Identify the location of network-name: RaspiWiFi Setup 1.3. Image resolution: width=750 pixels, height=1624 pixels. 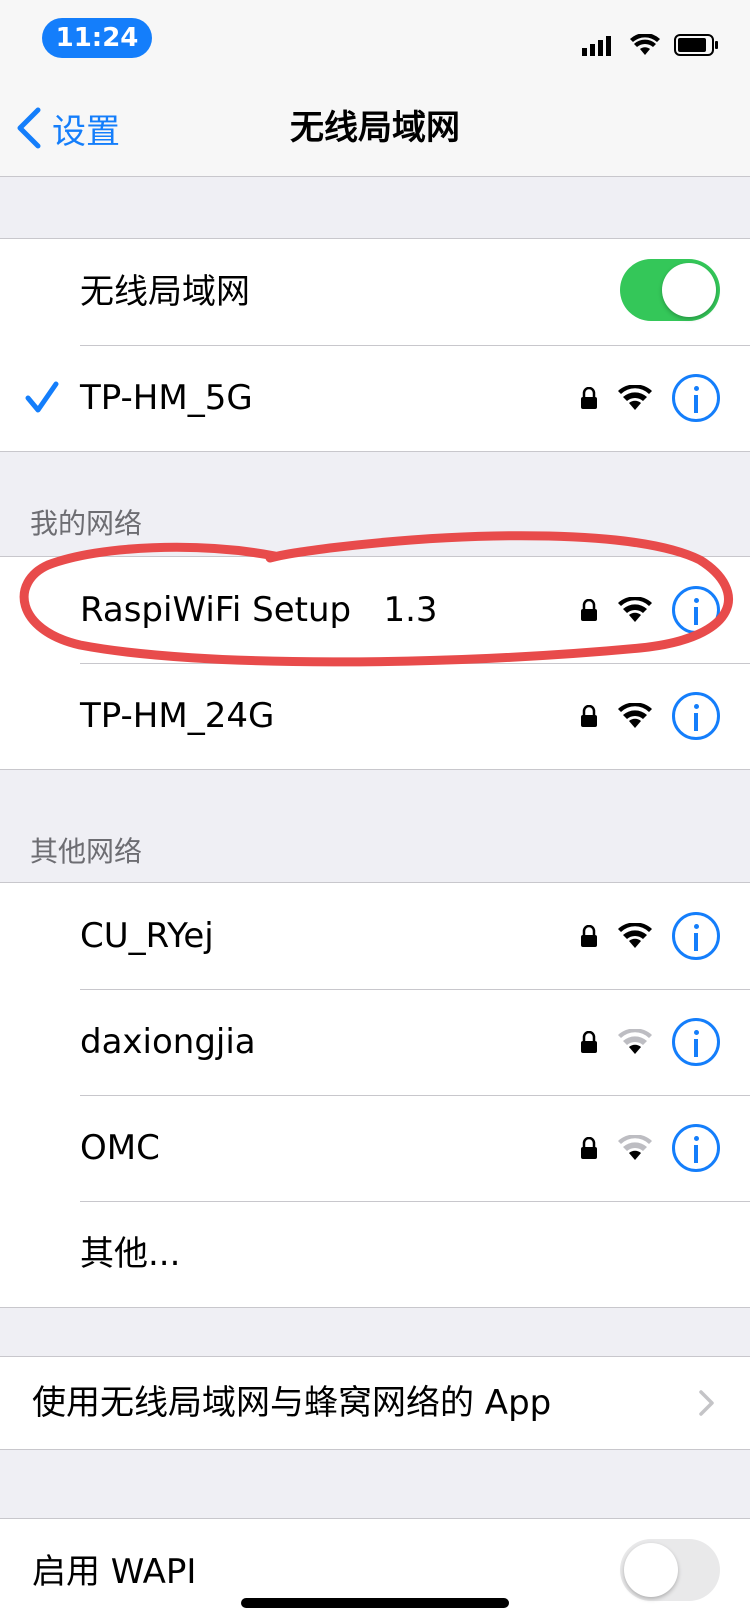
(259, 610).